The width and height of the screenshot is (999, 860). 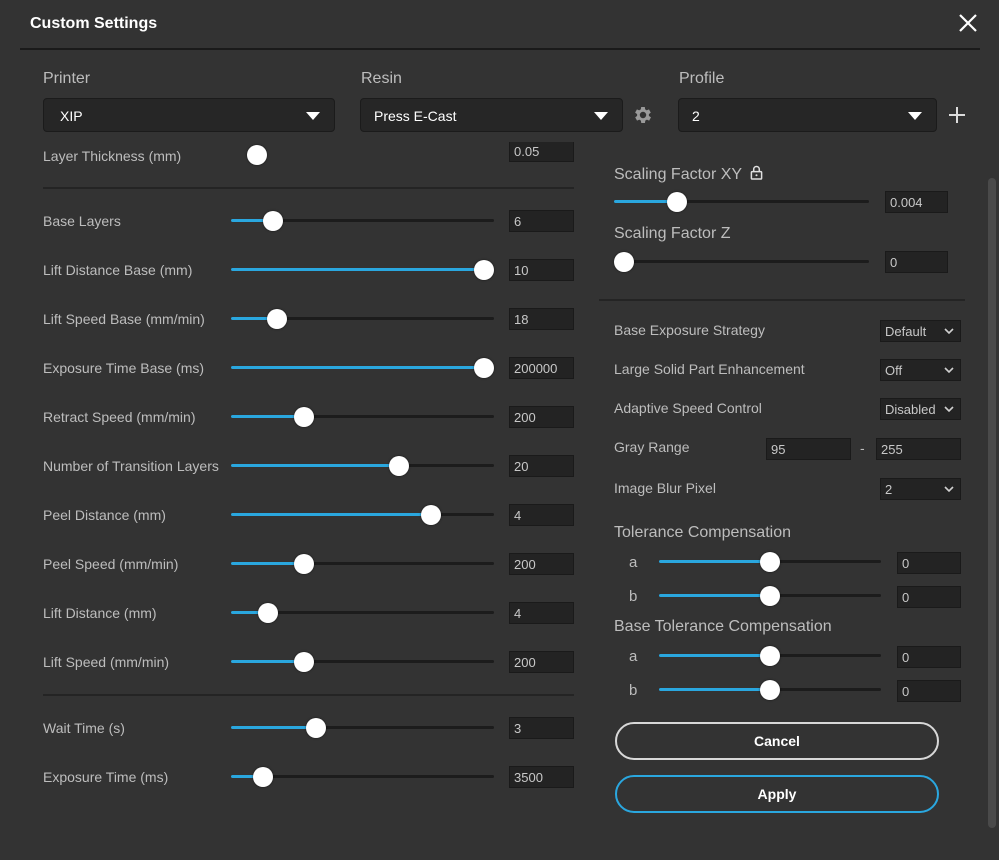 What do you see at coordinates (807, 115) in the screenshot?
I see `profile-select: 2` at bounding box center [807, 115].